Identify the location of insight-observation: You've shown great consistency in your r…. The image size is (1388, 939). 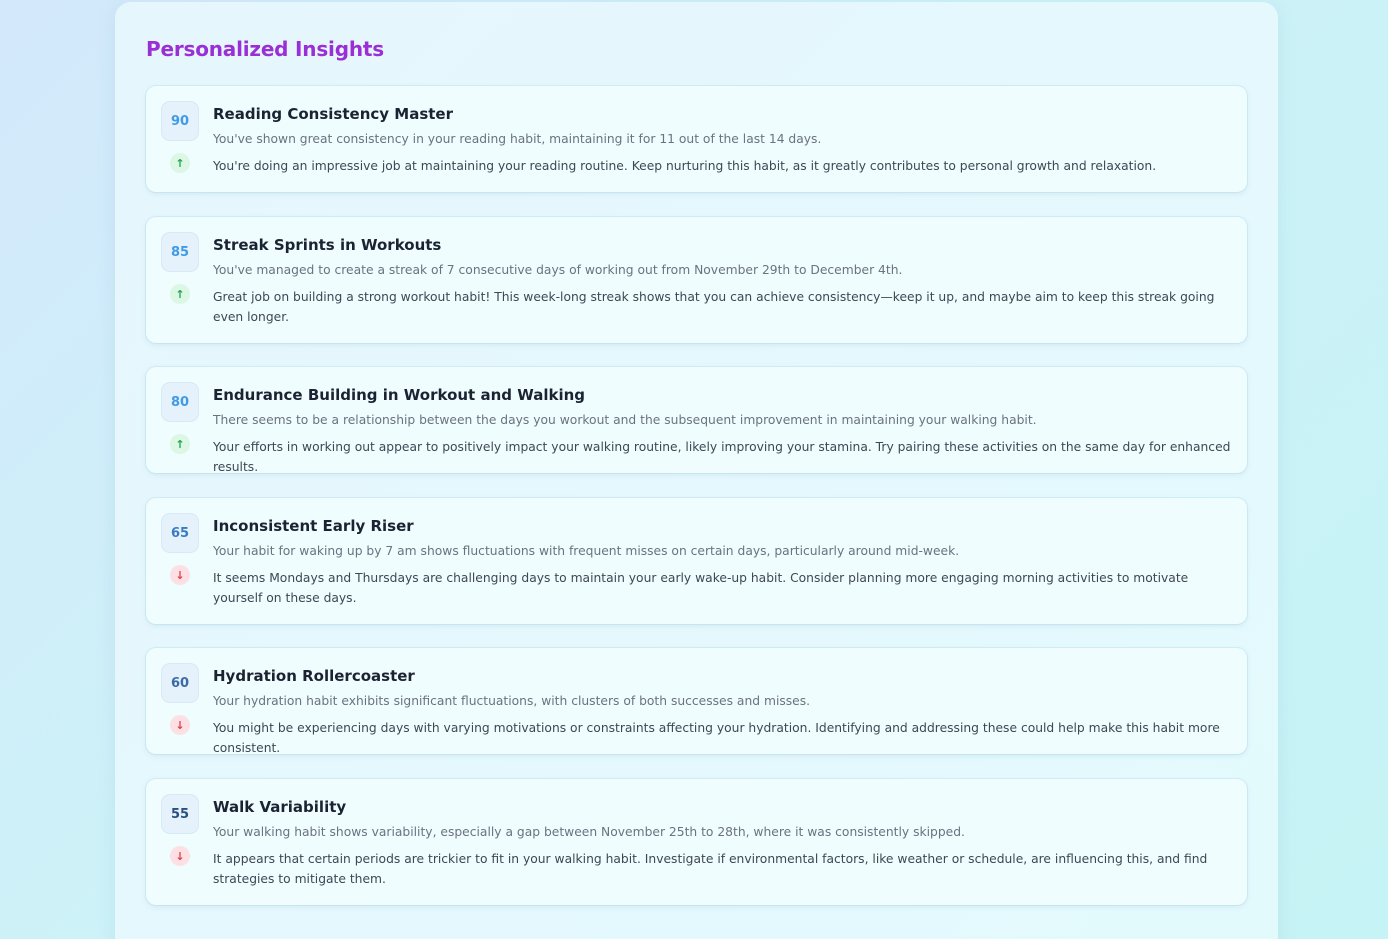
(517, 139).